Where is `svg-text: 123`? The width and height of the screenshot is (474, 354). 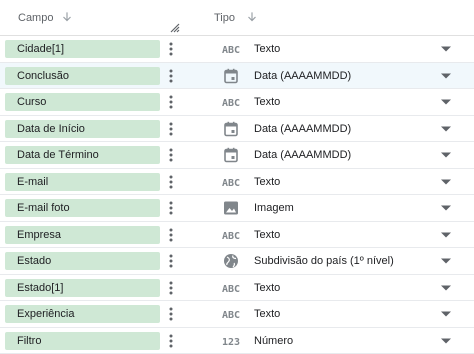 svg-text: 123 is located at coordinates (231, 342).